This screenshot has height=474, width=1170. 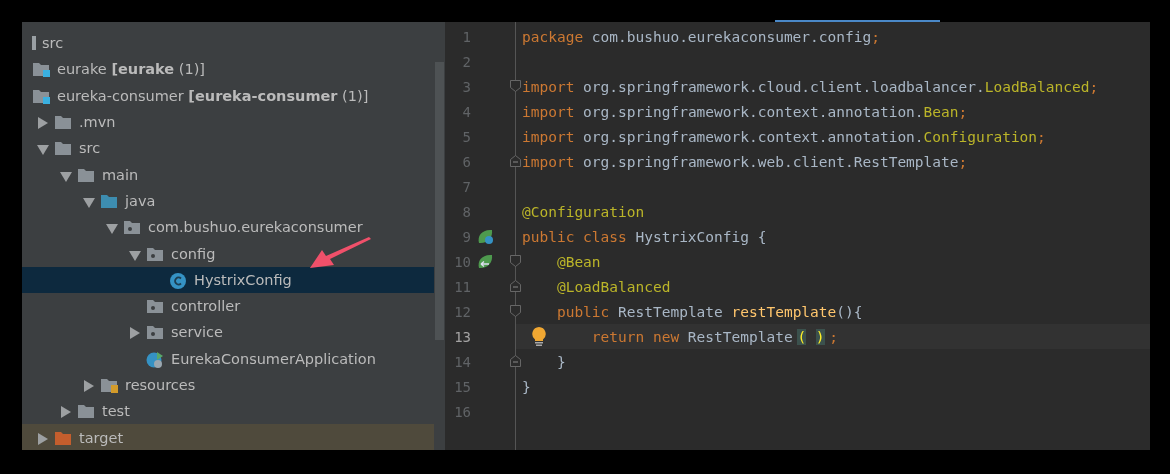 What do you see at coordinates (709, 311) in the screenshot?
I see `code-line: public RestTemplate restTemplate(){` at bounding box center [709, 311].